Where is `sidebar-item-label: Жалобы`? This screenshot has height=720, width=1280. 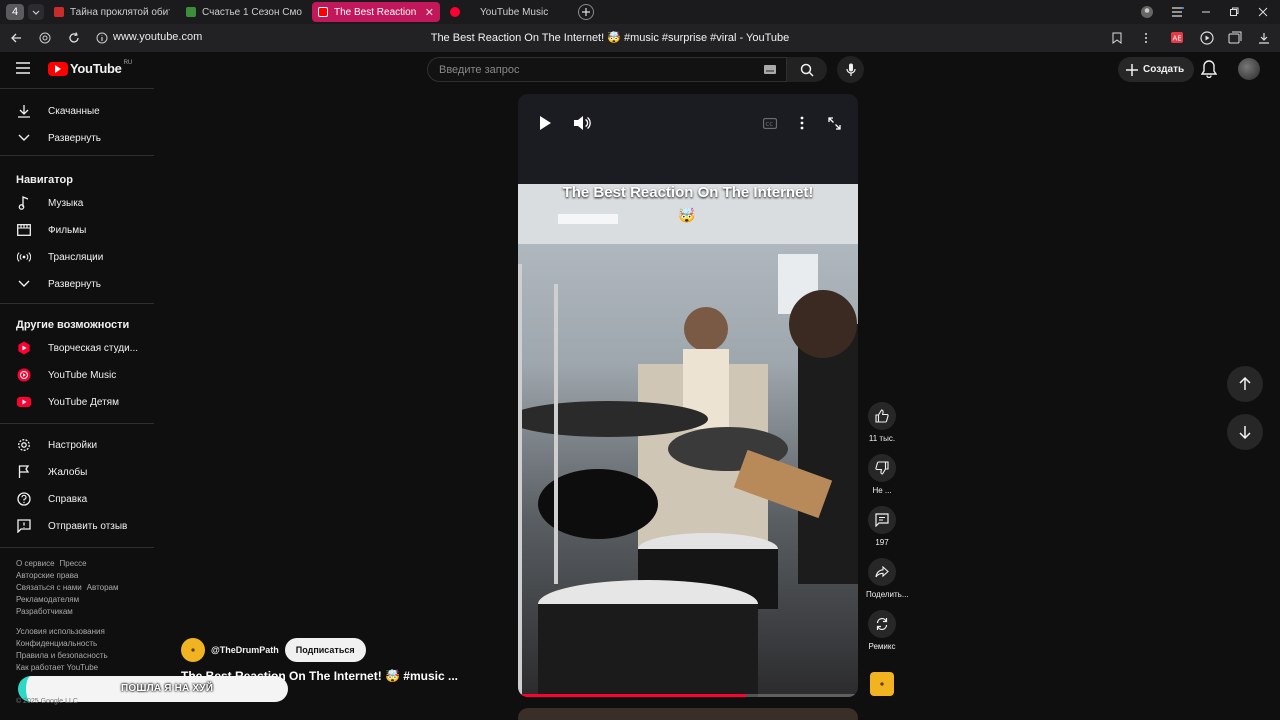
sidebar-item-label: Жалобы is located at coordinates (68, 472).